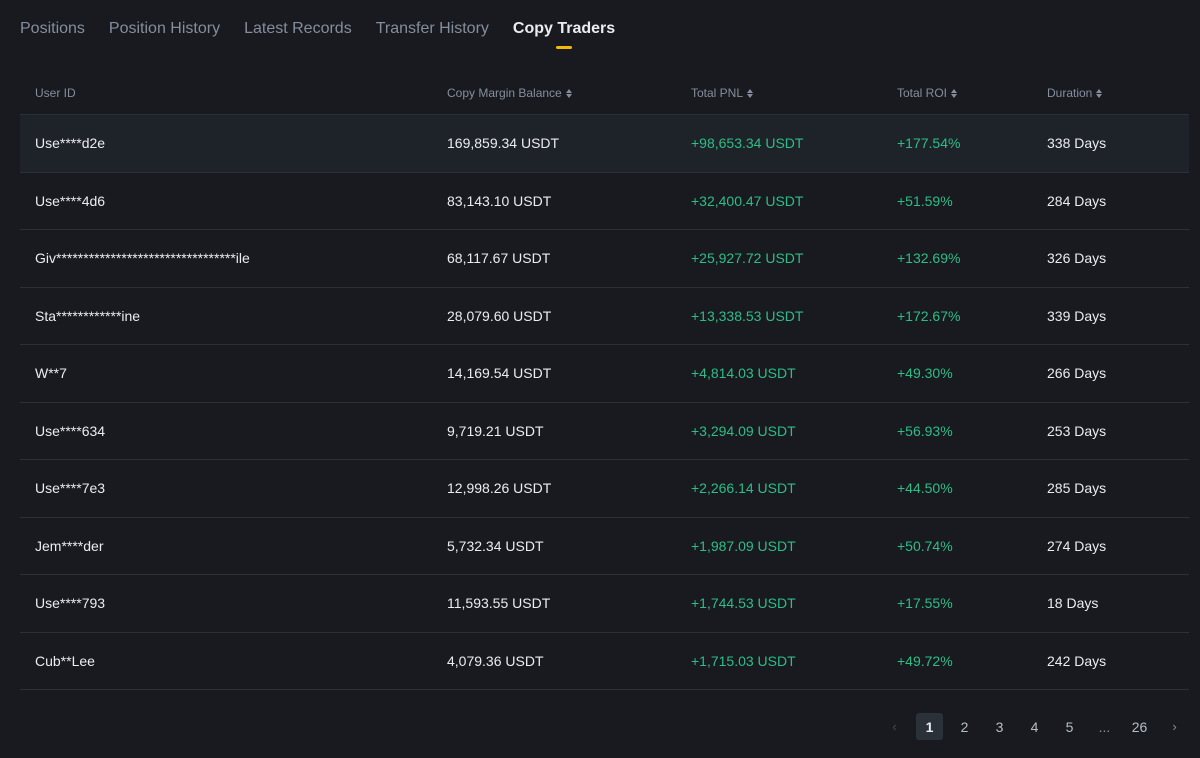 The image size is (1200, 758). I want to click on cell-user-id: Use****d2e, so click(70, 143).